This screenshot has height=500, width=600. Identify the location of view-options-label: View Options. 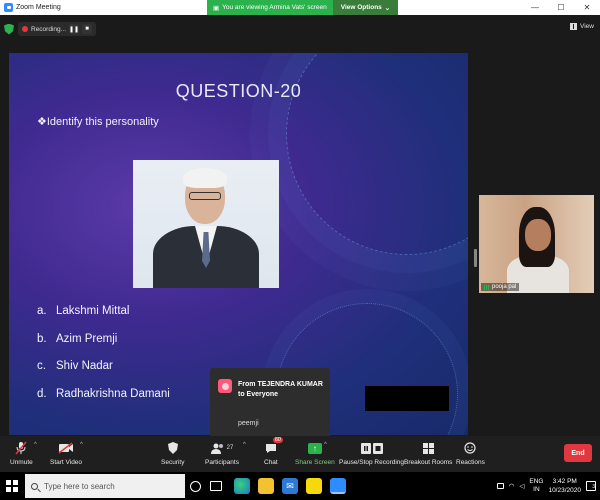
(361, 7).